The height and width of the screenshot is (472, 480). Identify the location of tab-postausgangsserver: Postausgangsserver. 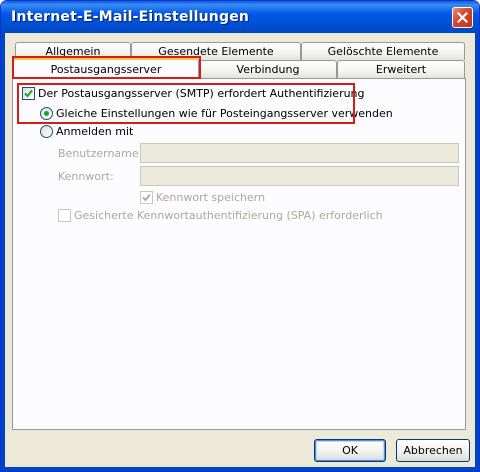
(106, 68).